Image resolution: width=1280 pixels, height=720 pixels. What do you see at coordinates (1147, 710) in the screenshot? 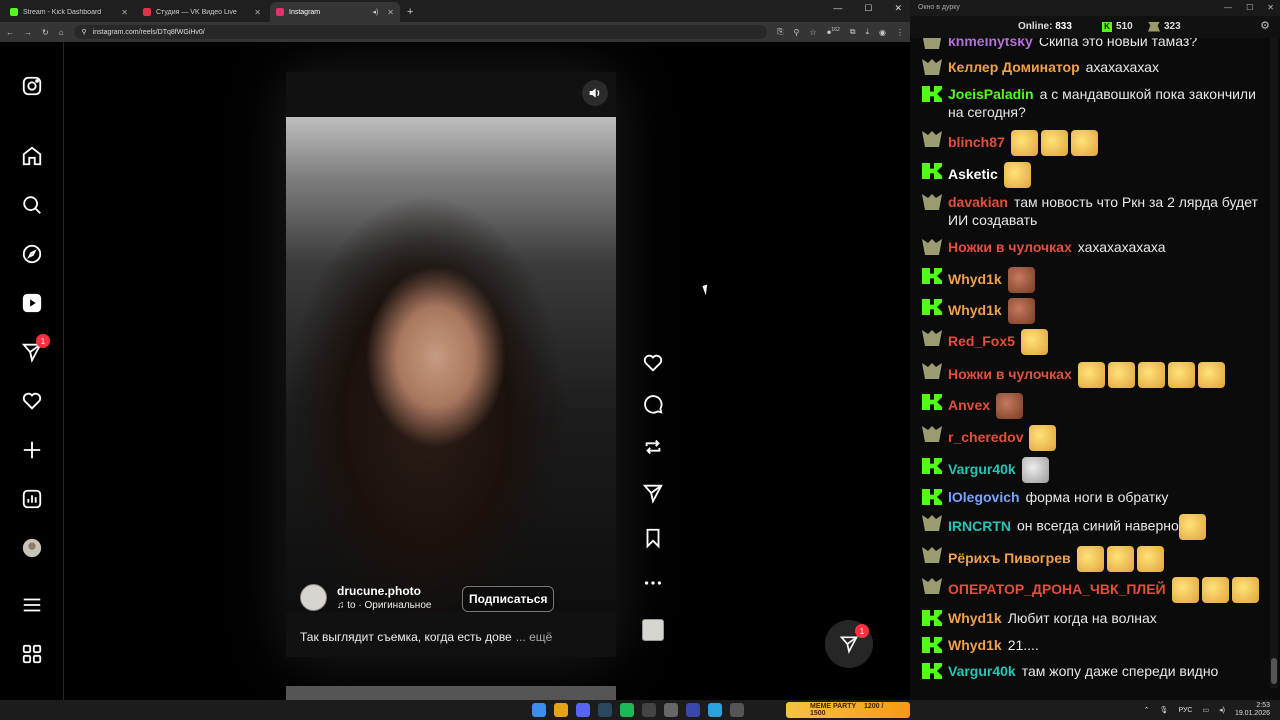
I see `chevron-up-icon: ⌃` at bounding box center [1147, 710].